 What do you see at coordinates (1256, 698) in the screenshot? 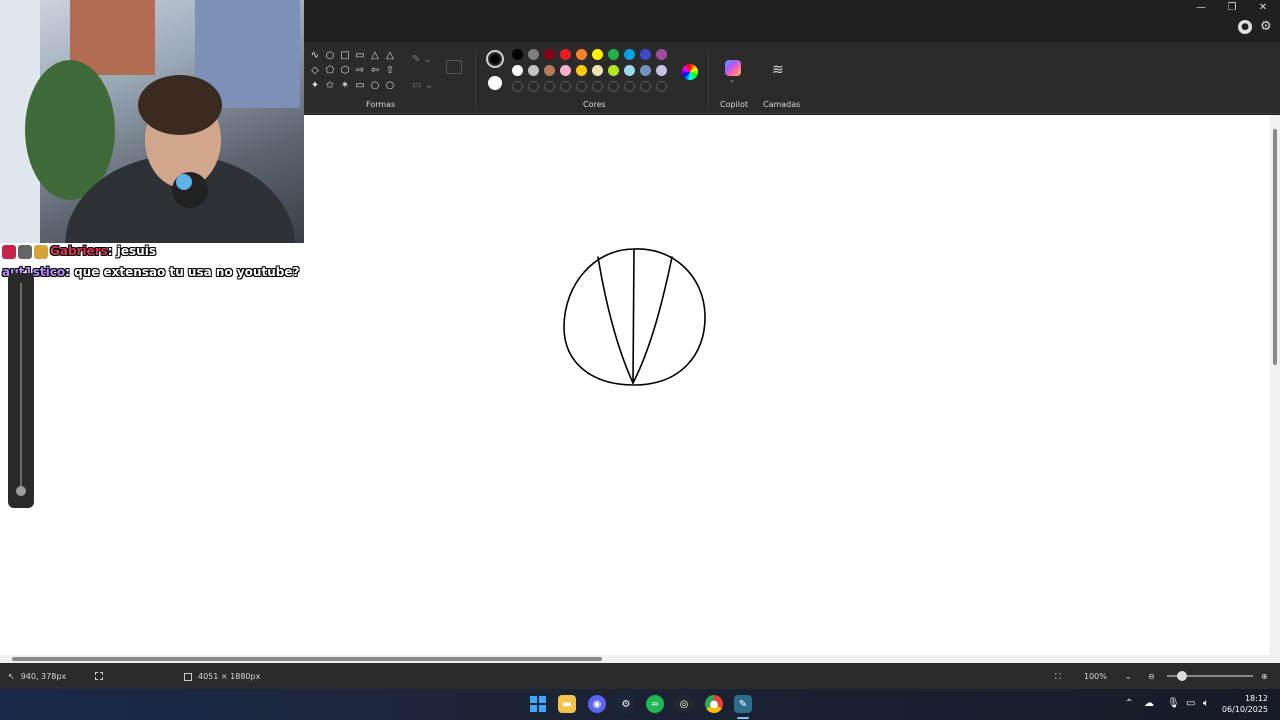
I see `clock-time: 18:12` at bounding box center [1256, 698].